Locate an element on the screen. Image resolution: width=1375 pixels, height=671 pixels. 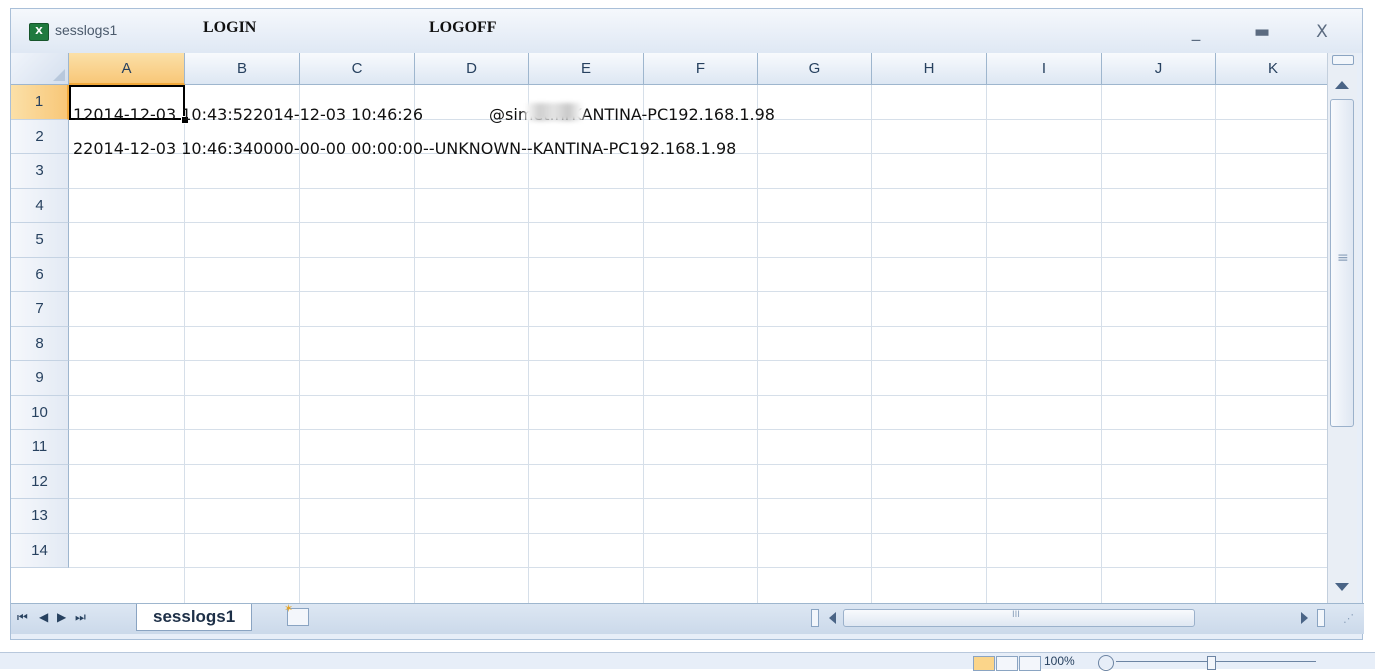
column-header-a: A is located at coordinates (127, 69).